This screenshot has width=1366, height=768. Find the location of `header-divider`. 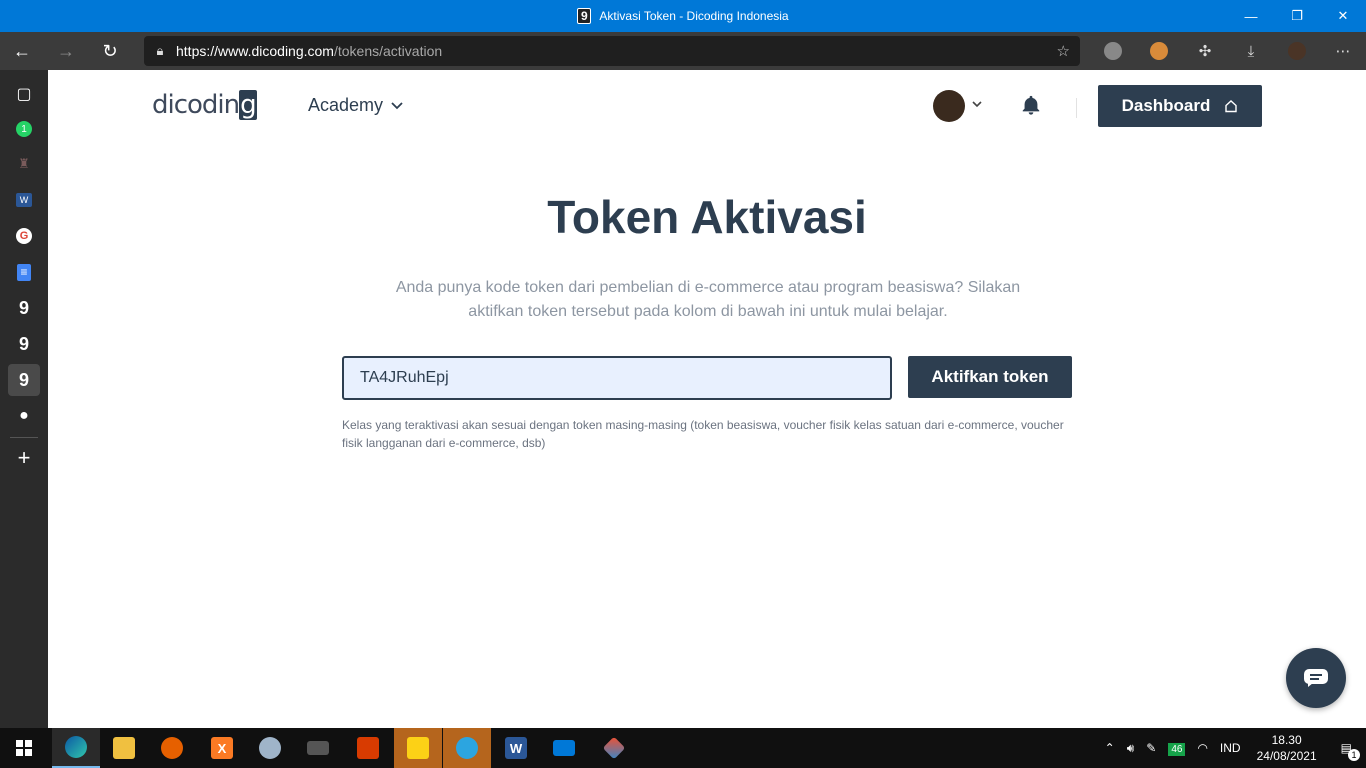

header-divider is located at coordinates (1076, 108).